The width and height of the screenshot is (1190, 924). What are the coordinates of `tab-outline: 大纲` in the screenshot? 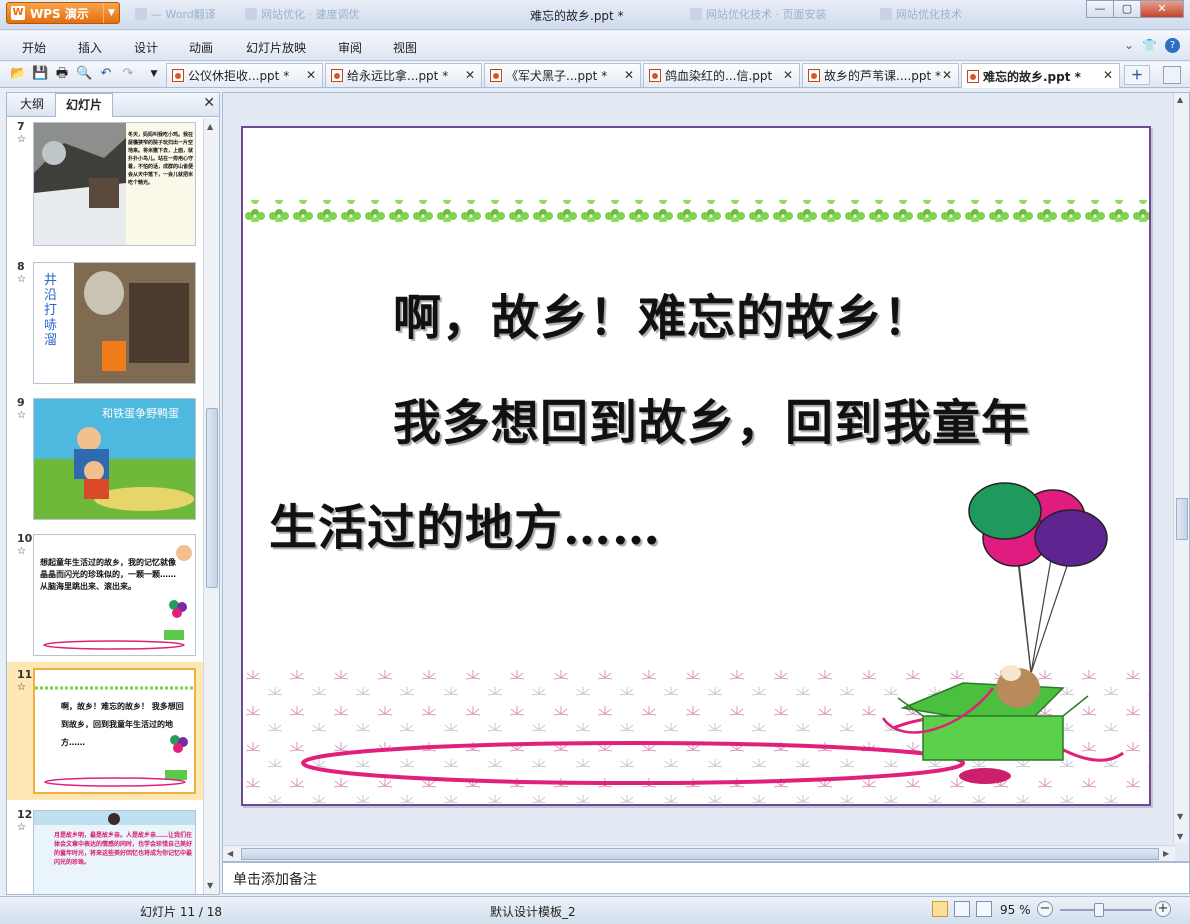 It's located at (32, 105).